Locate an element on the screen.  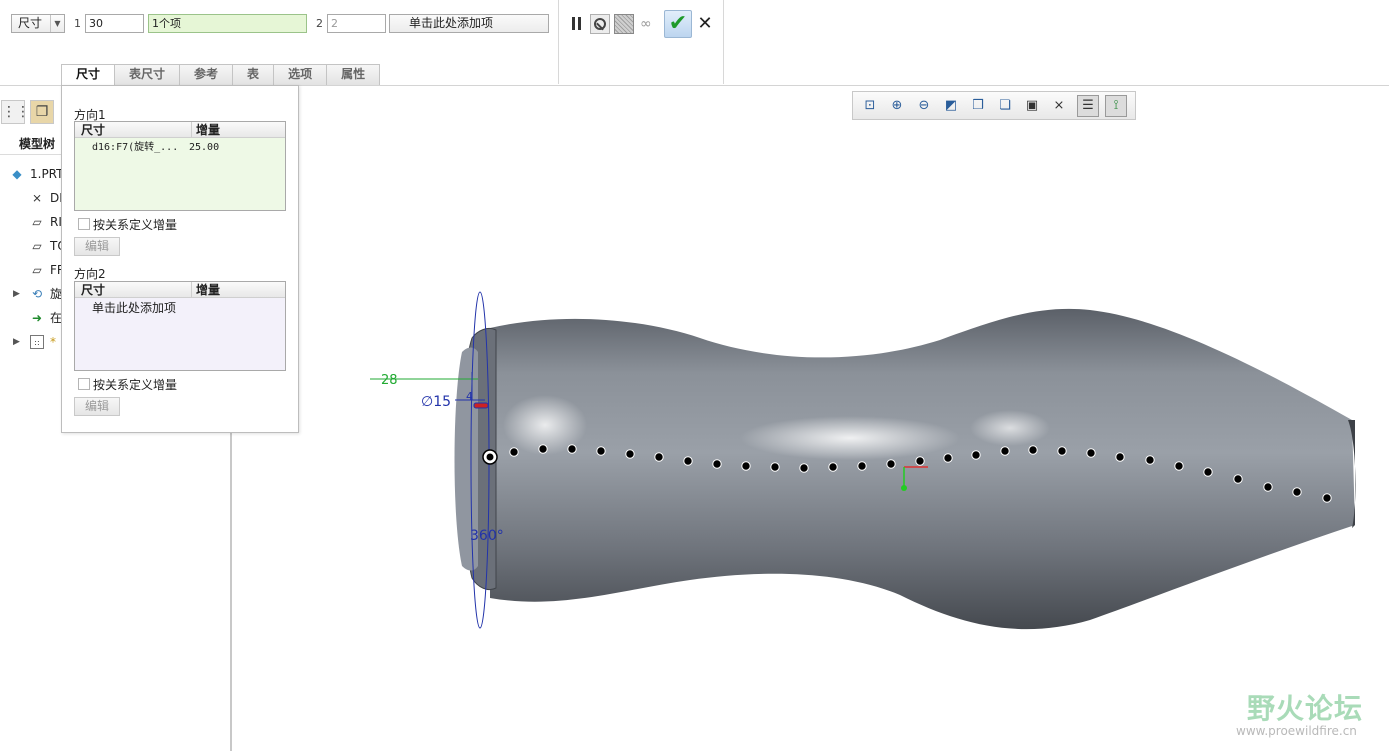
pause-icon is located at coordinates (577, 24).